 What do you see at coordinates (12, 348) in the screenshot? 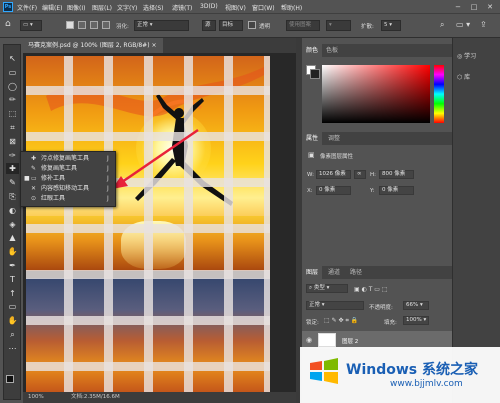
I see `more-tool-icon: ⋯` at bounding box center [12, 348].